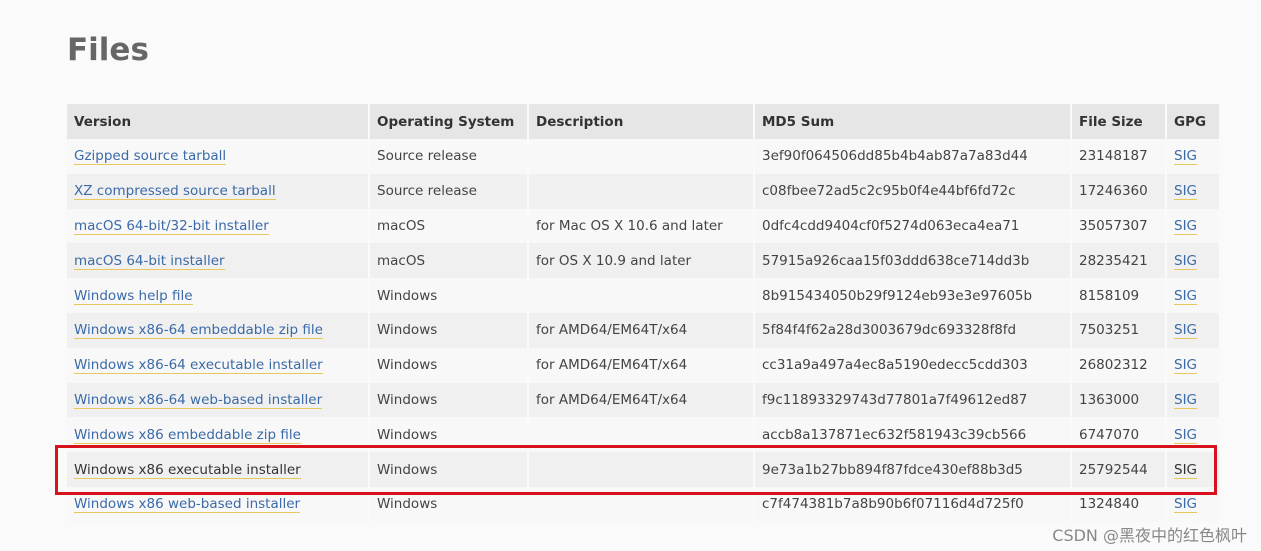  Describe the element at coordinates (133, 296) in the screenshot. I see `download-link: Windows help file` at that location.